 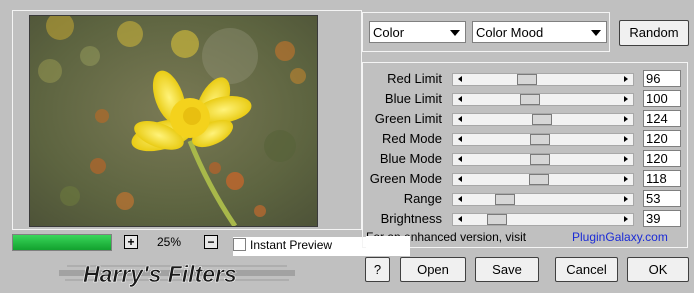 What do you see at coordinates (388, 242) in the screenshot?
I see `instant-preview-overlay` at bounding box center [388, 242].